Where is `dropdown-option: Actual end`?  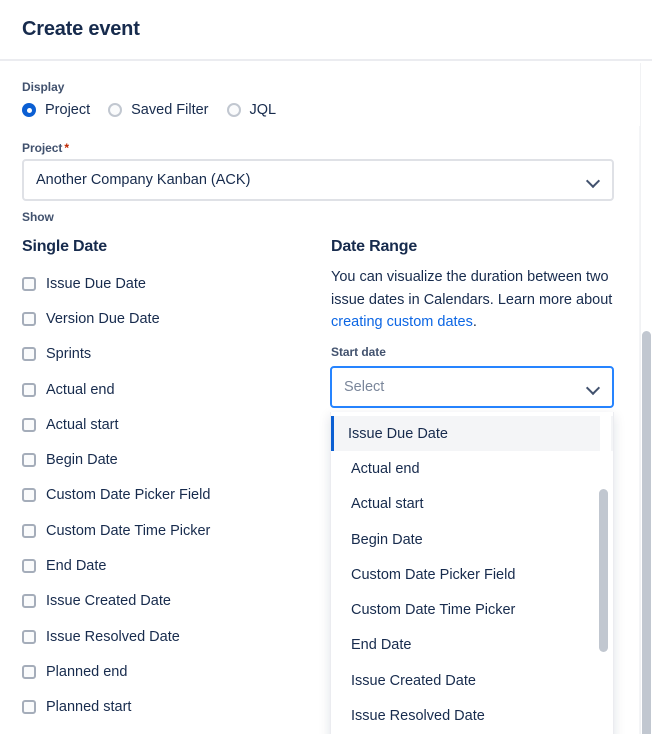
dropdown-option: Actual end is located at coordinates (472, 468).